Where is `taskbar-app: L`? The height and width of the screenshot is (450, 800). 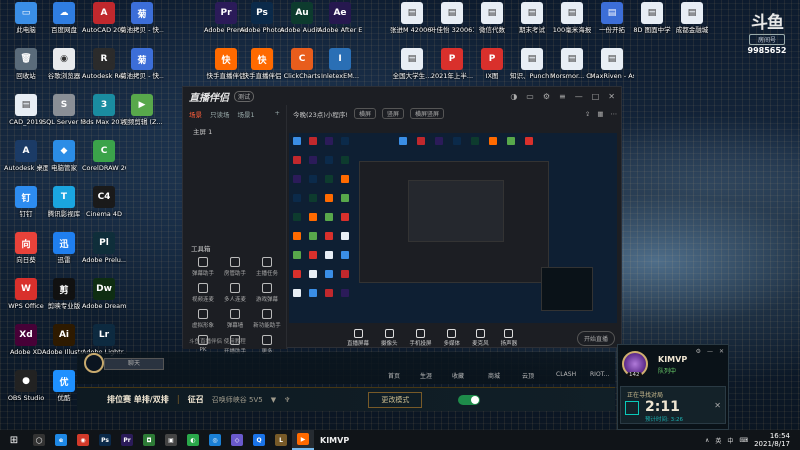
taskbar-app: L is located at coordinates (281, 440).